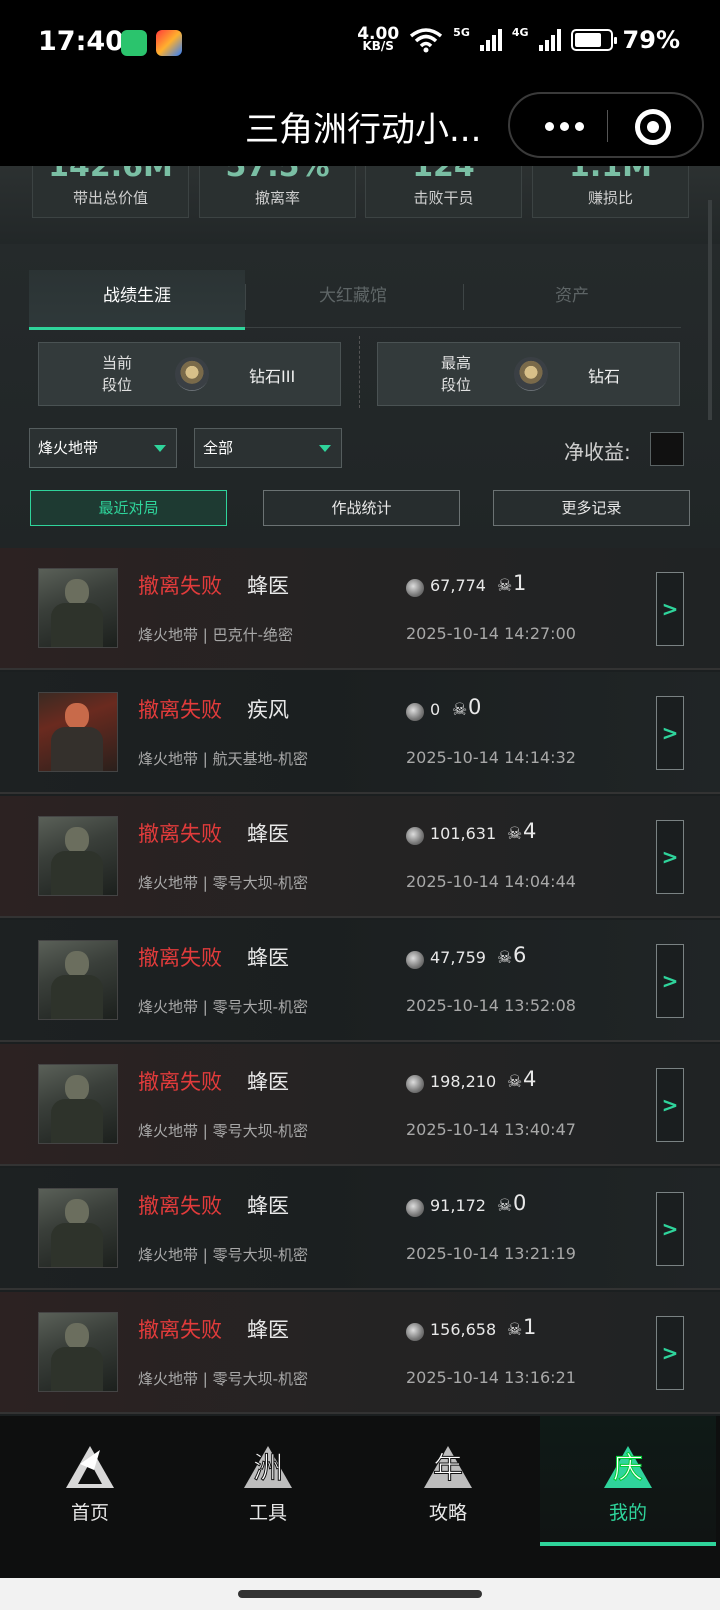  I want to click on nav-home: 首页, so click(90, 1481).